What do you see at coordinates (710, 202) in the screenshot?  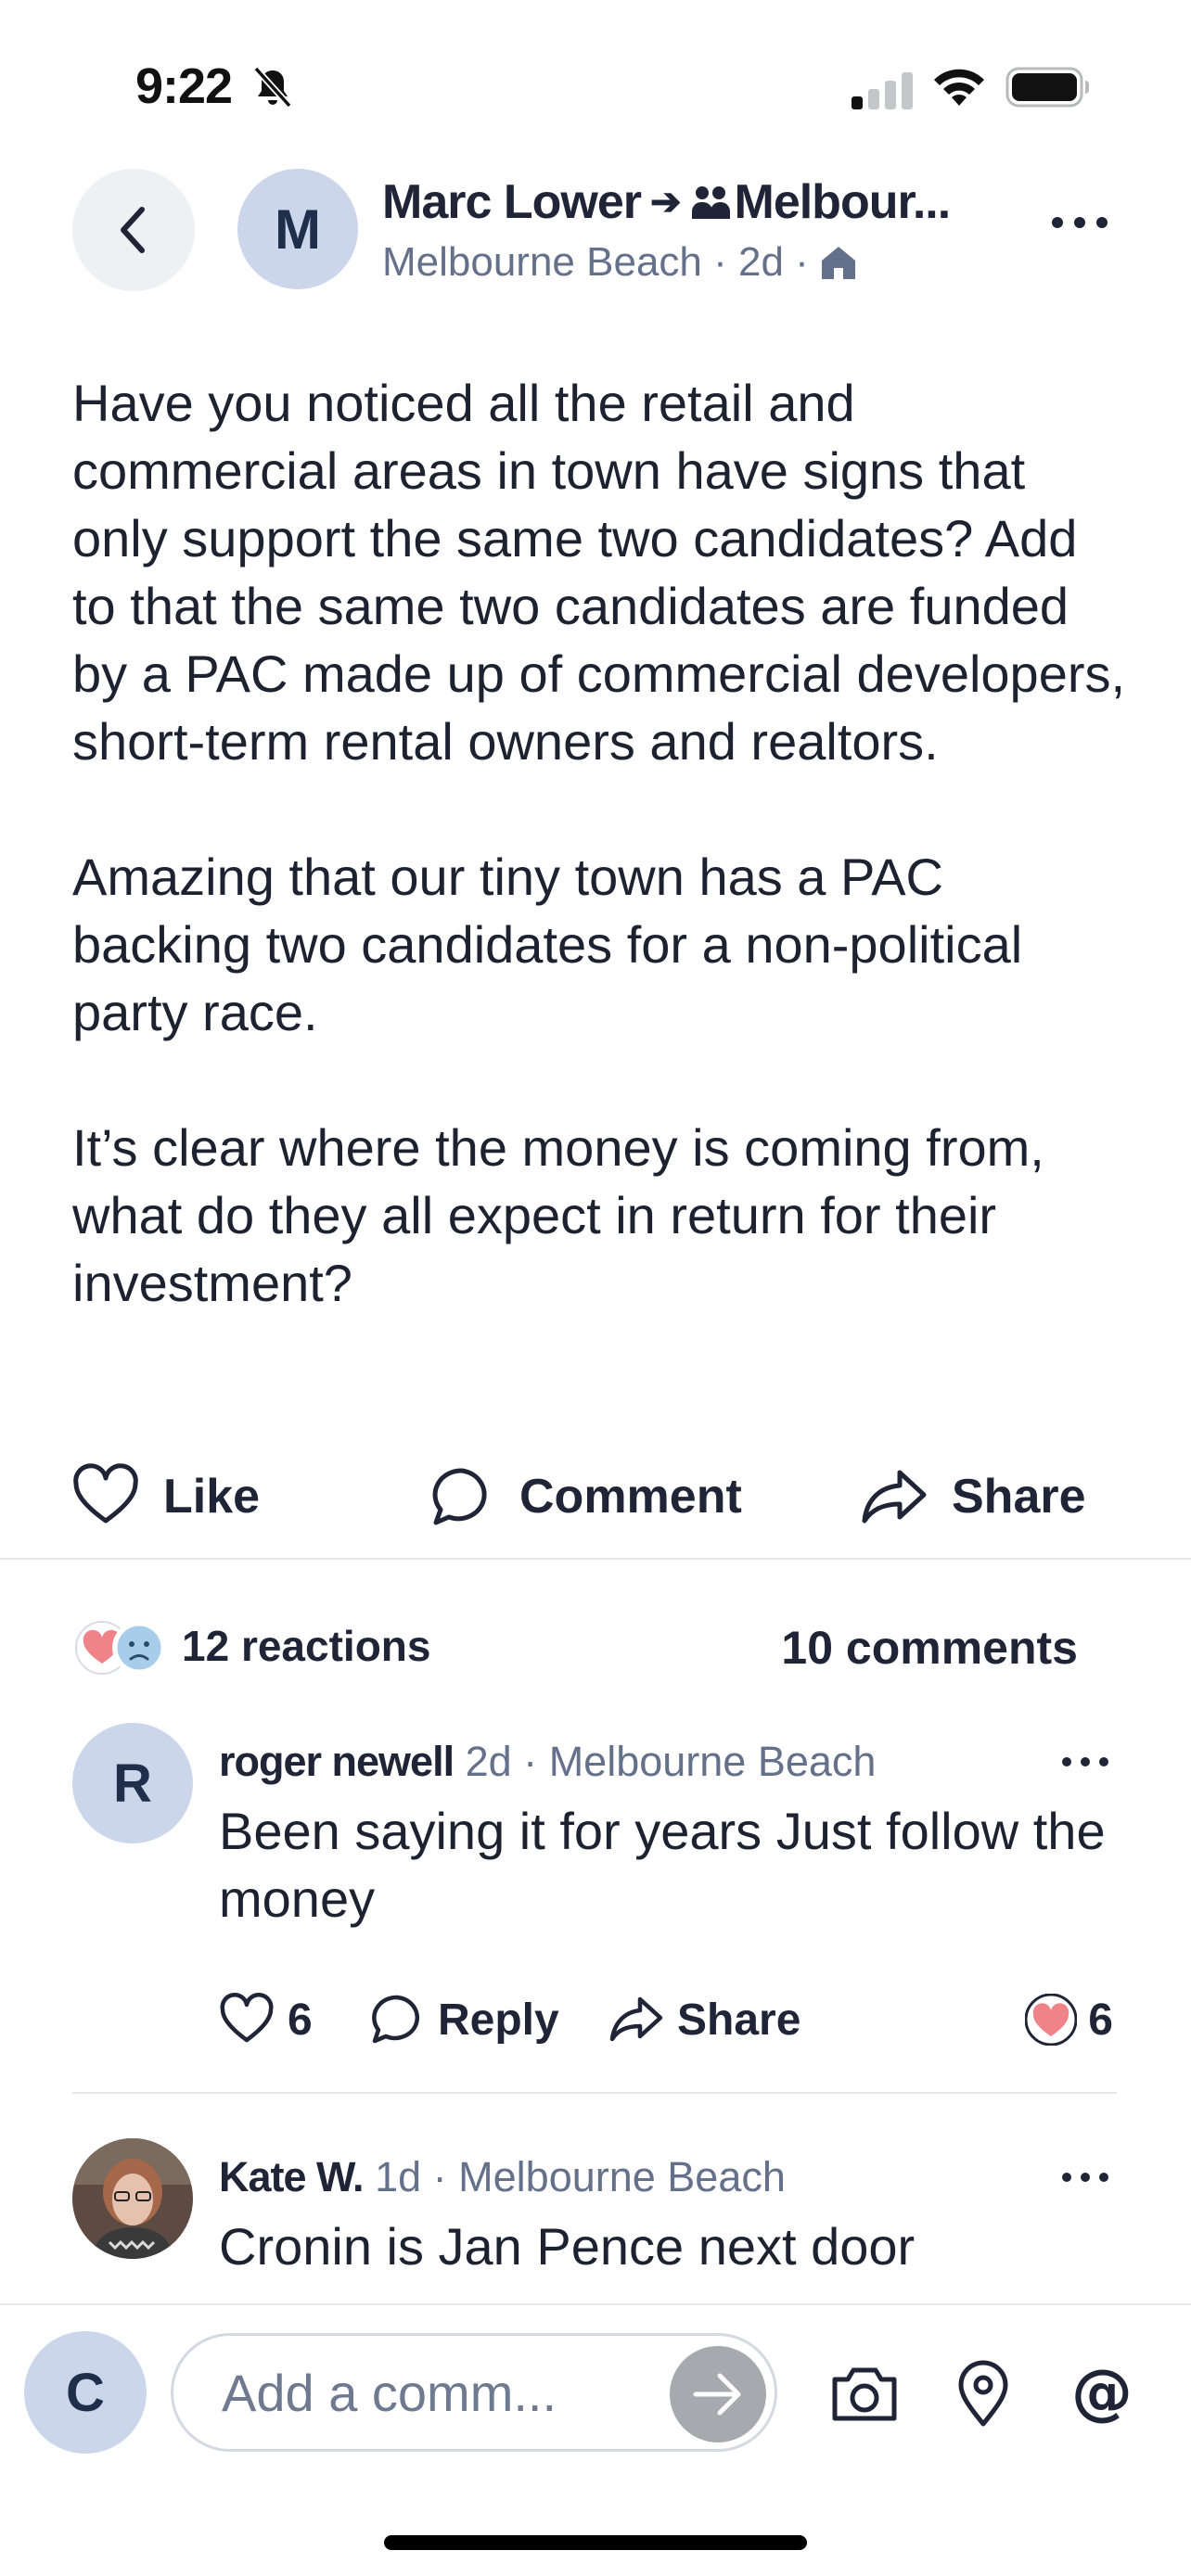 I see `group-icon` at bounding box center [710, 202].